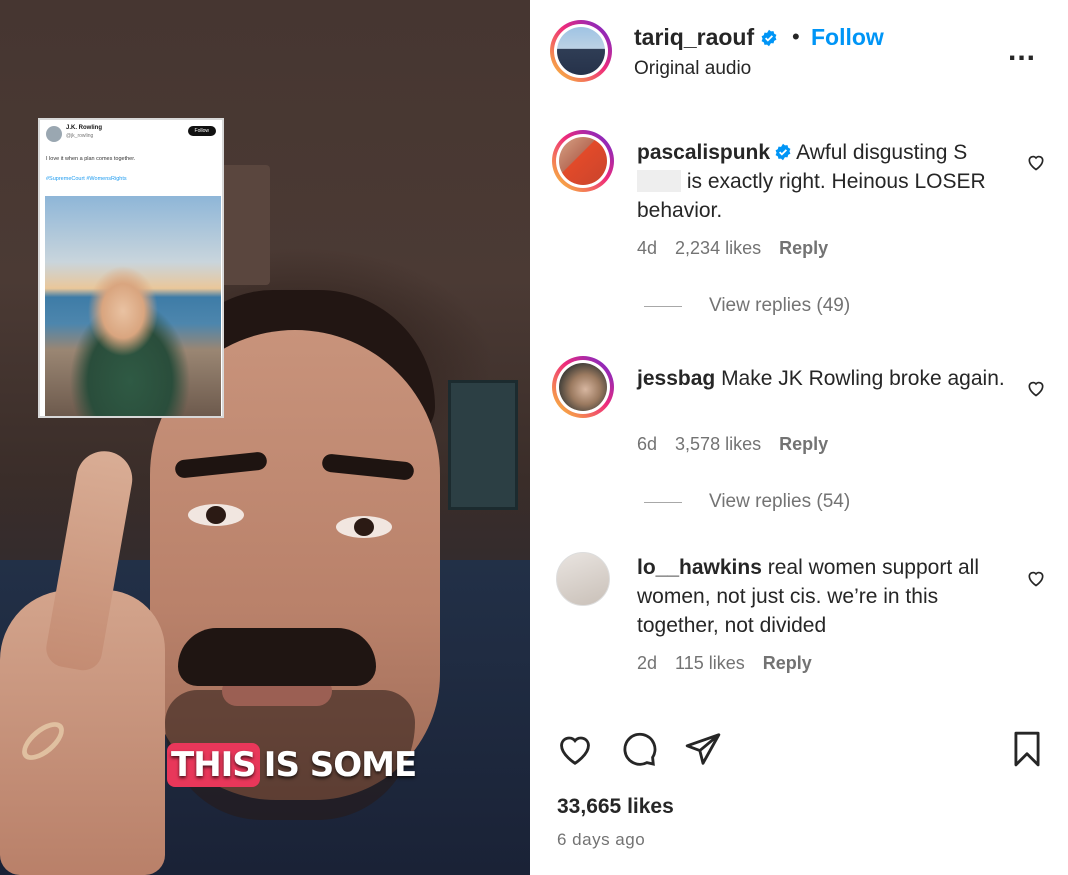 This screenshot has width=1068, height=875. I want to click on tweet-hashtags: #SupremeCourt #WomensRights, so click(86, 179).